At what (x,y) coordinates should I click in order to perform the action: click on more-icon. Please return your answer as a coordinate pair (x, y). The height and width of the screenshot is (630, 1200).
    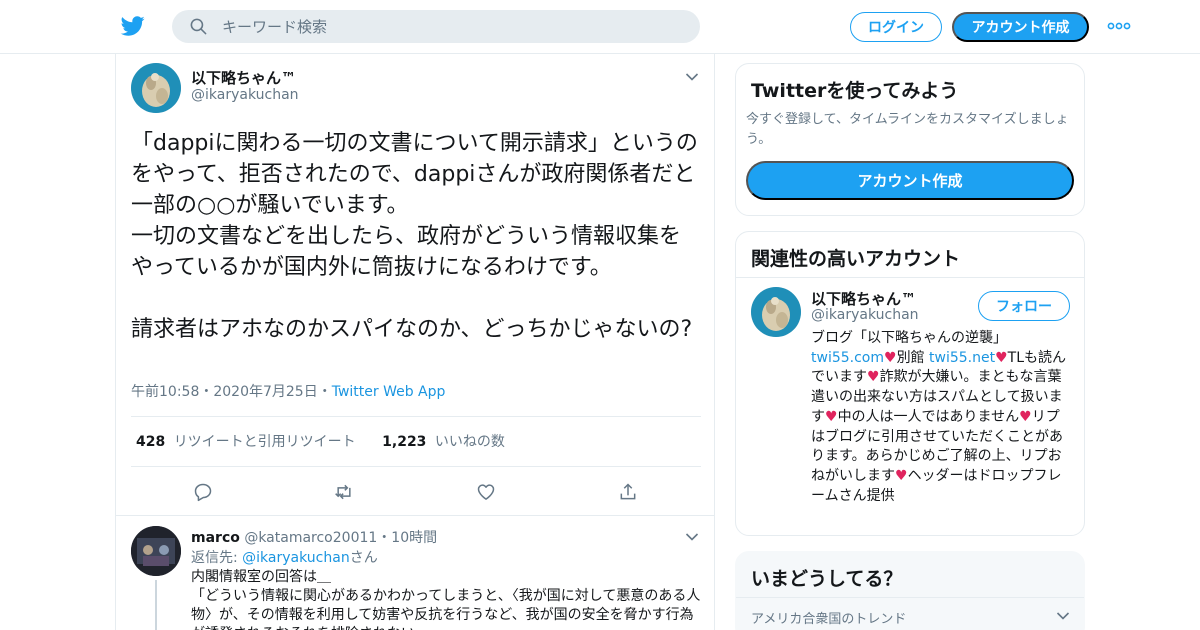
    Looking at the image, I should click on (1119, 26).